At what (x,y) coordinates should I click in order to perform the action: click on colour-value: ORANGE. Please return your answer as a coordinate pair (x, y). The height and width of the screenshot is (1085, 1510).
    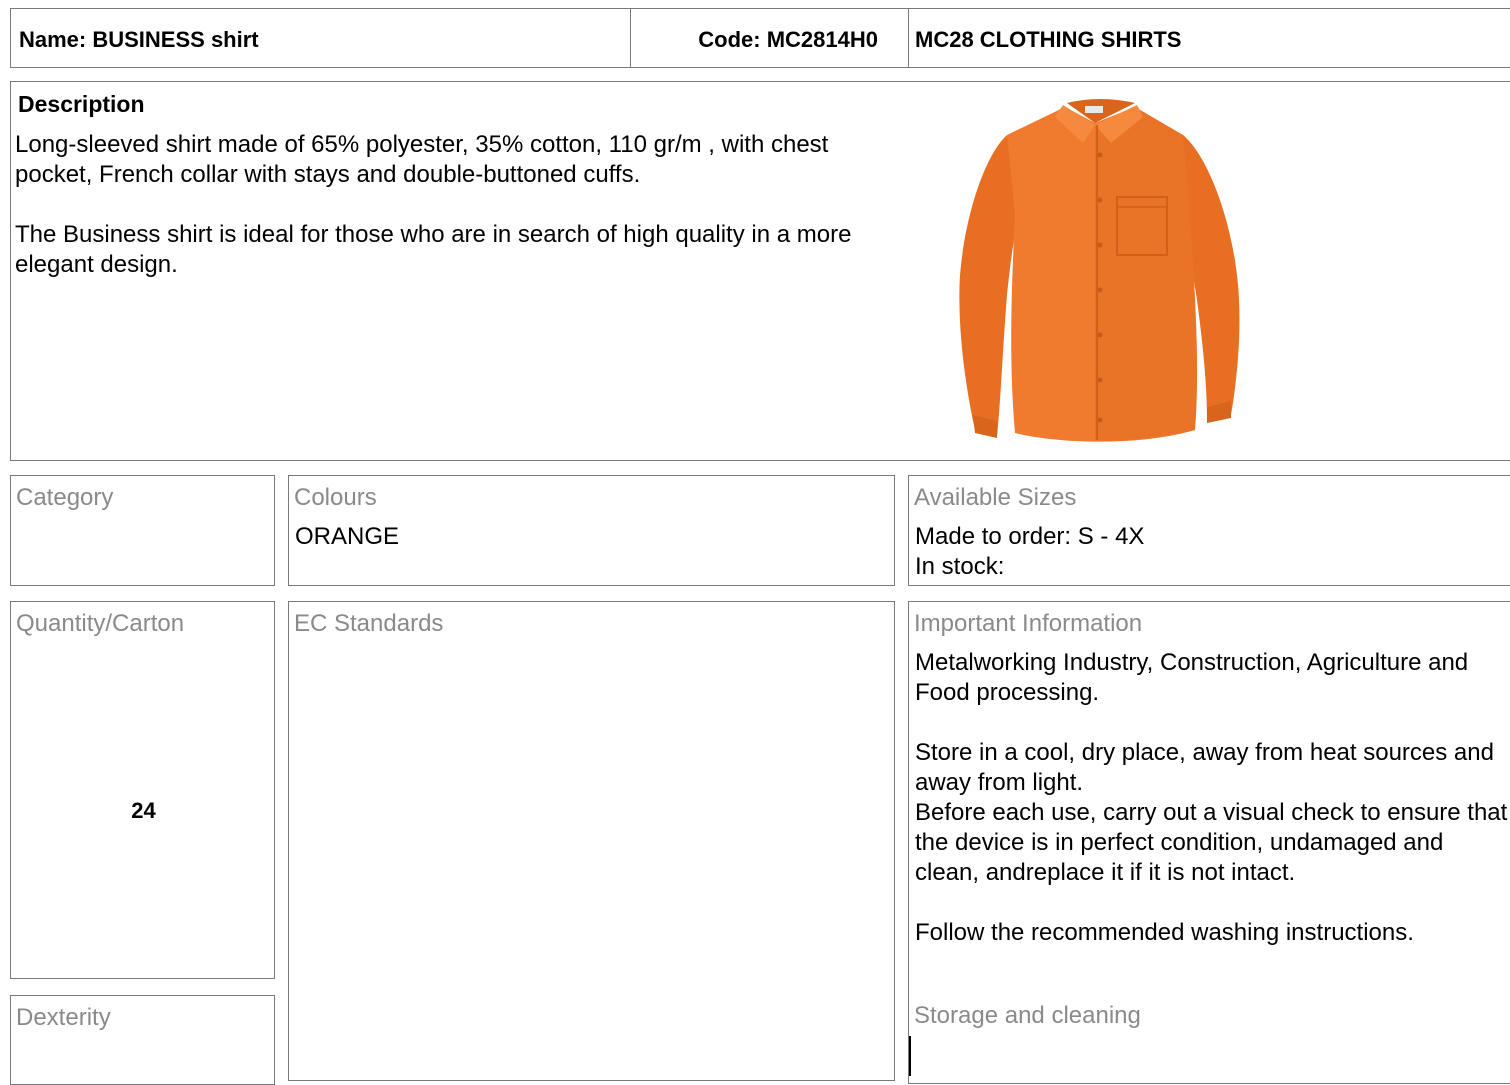
    Looking at the image, I should click on (347, 536).